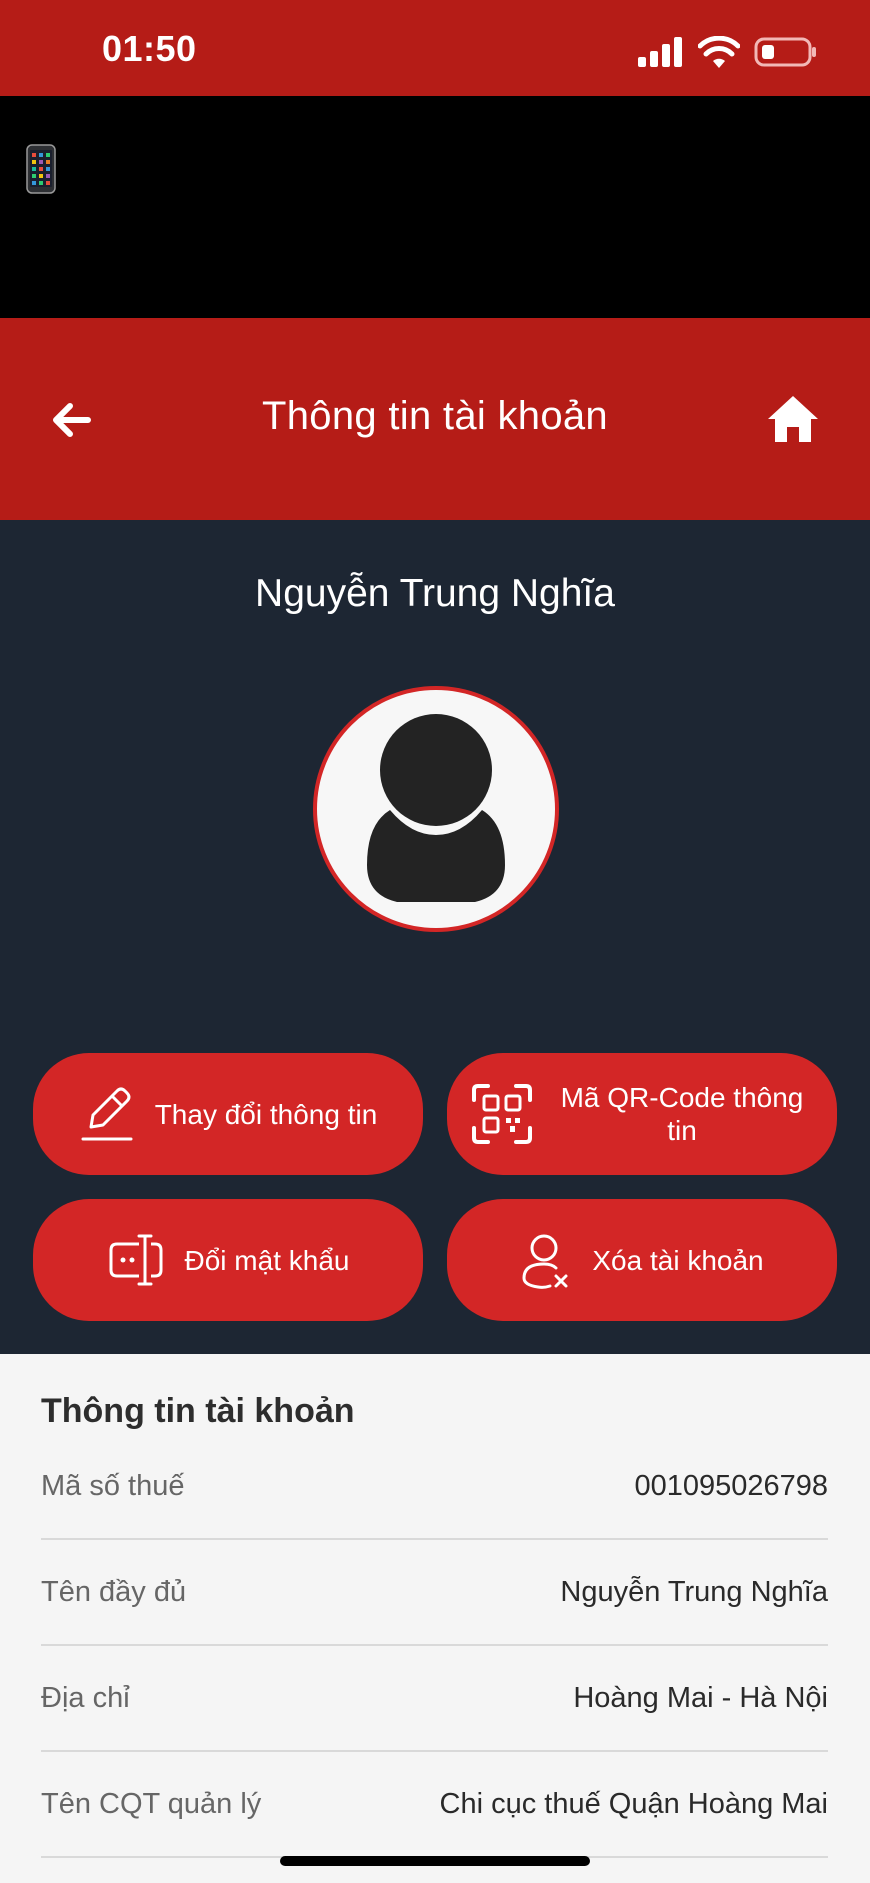 This screenshot has width=870, height=1883. Describe the element at coordinates (545, 1261) in the screenshot. I see `delete-user-icon` at that location.